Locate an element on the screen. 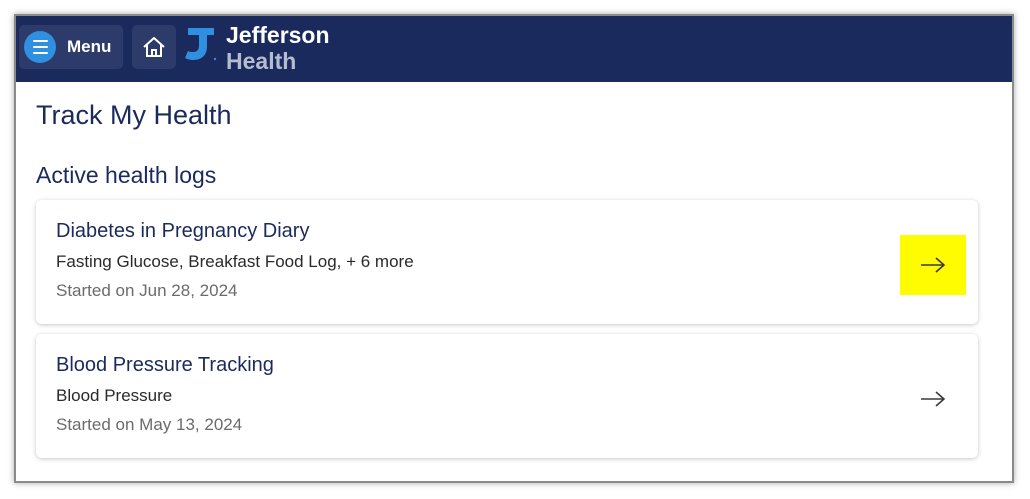 The width and height of the screenshot is (1030, 499). home-button is located at coordinates (154, 47).